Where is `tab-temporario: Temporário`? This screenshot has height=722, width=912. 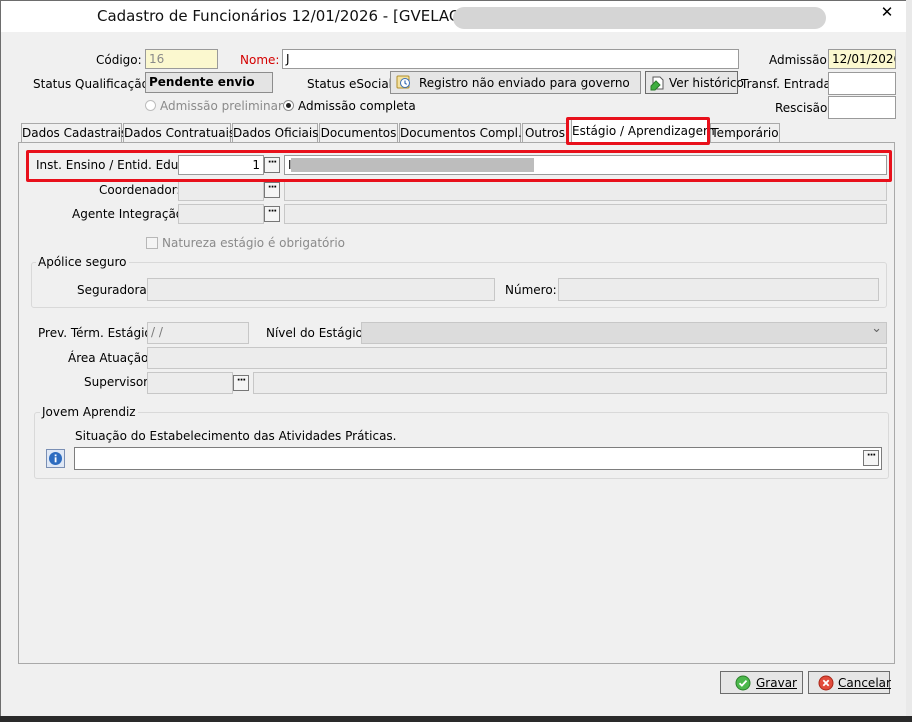 tab-temporario: Temporário is located at coordinates (745, 132).